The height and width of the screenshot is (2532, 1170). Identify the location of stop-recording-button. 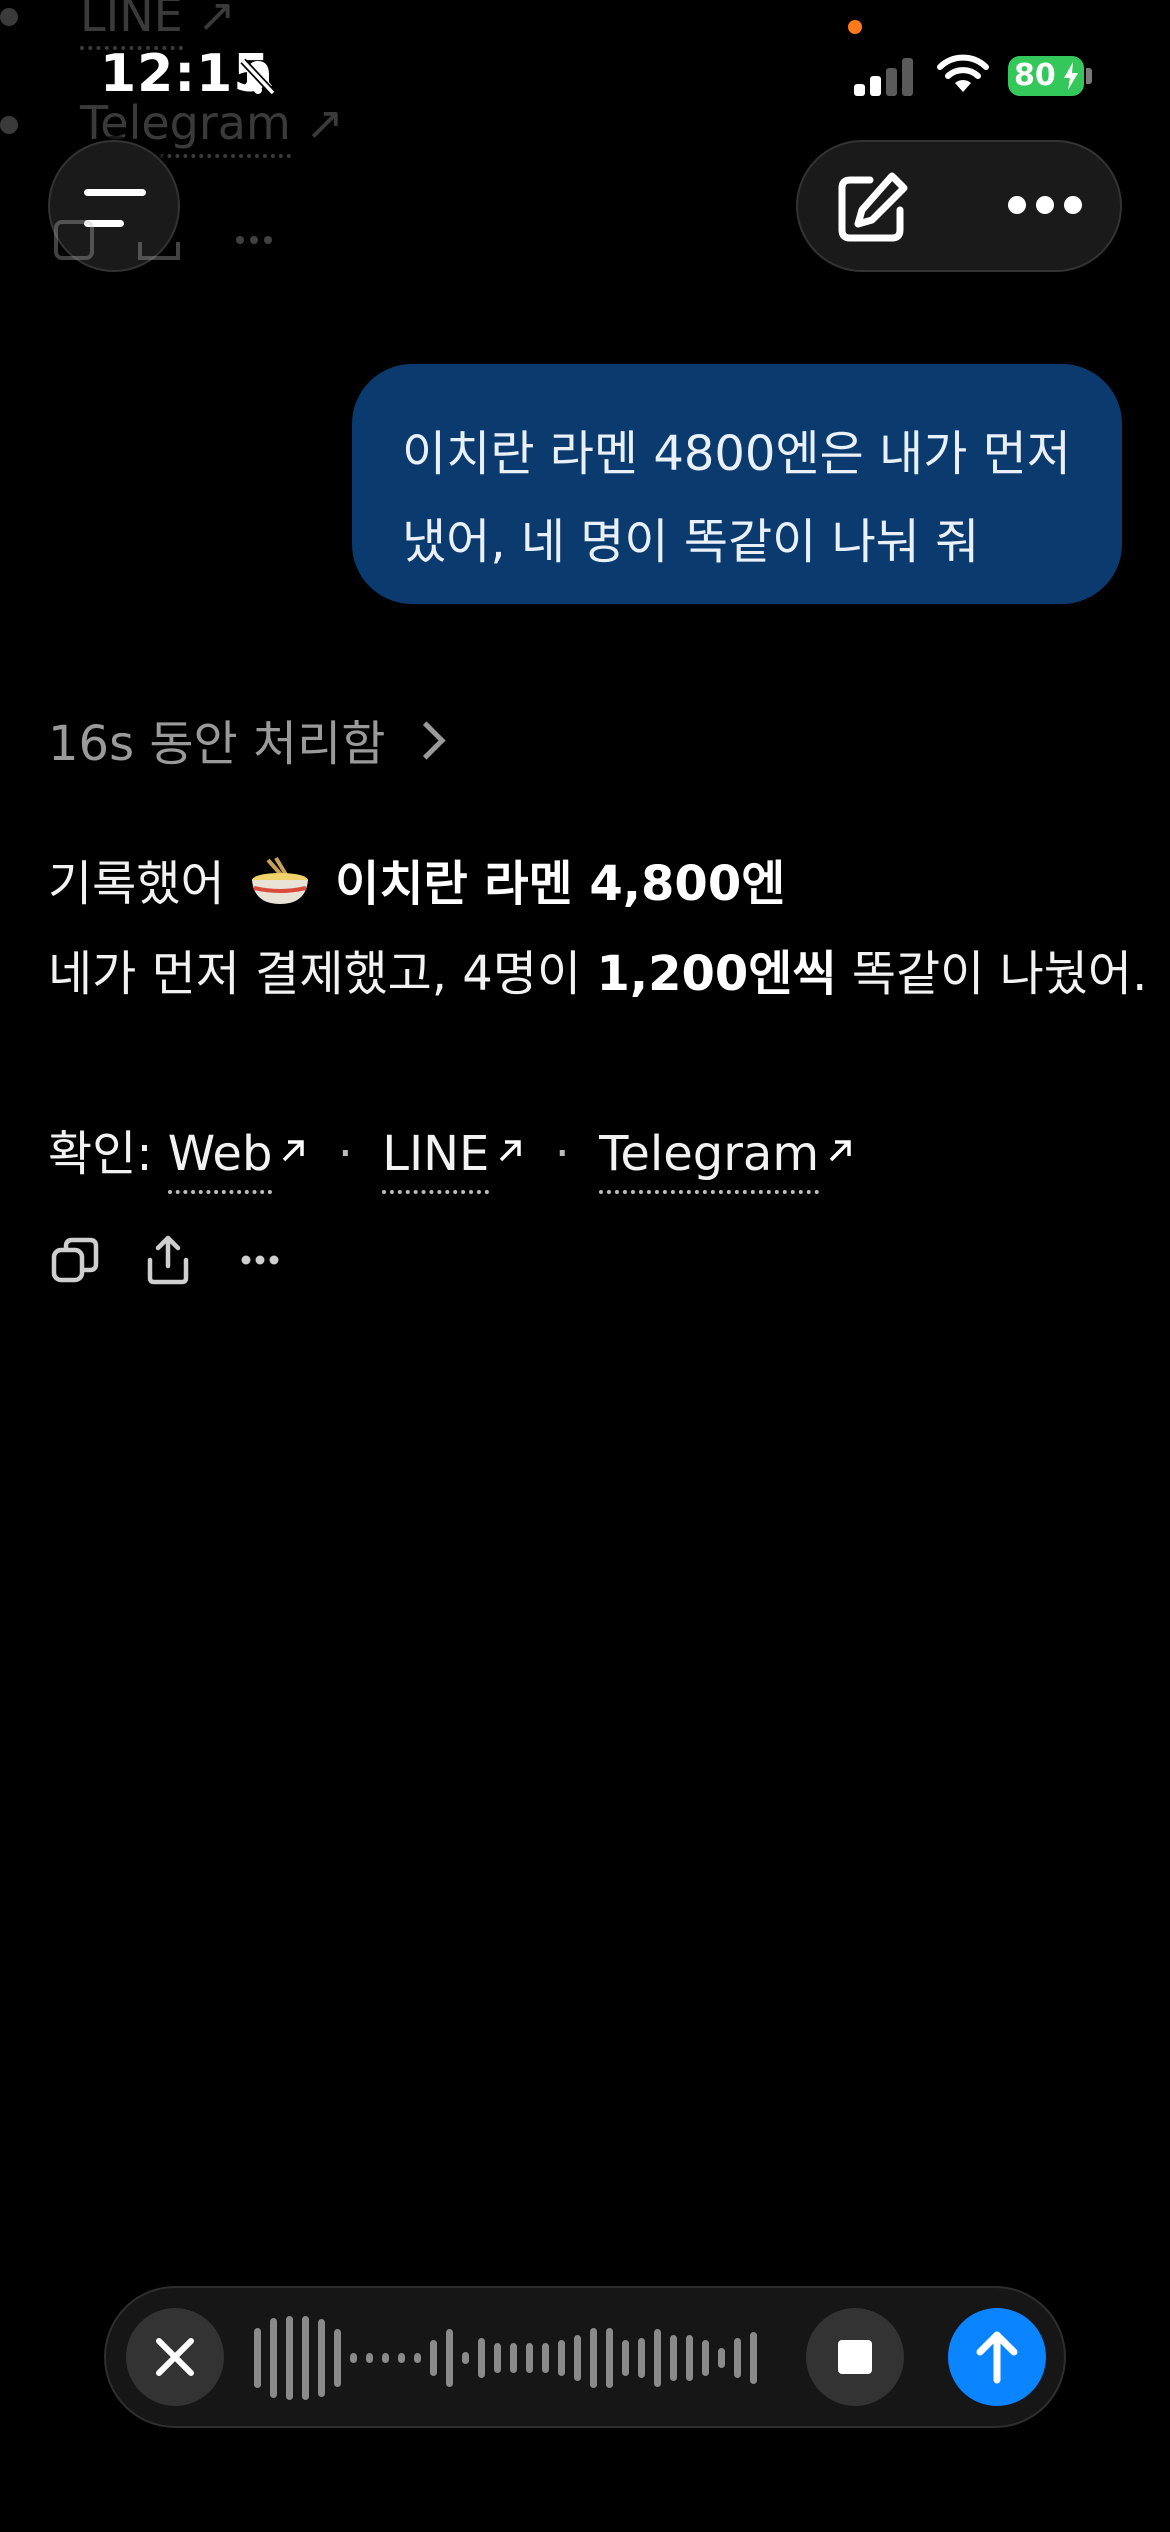
(855, 2357).